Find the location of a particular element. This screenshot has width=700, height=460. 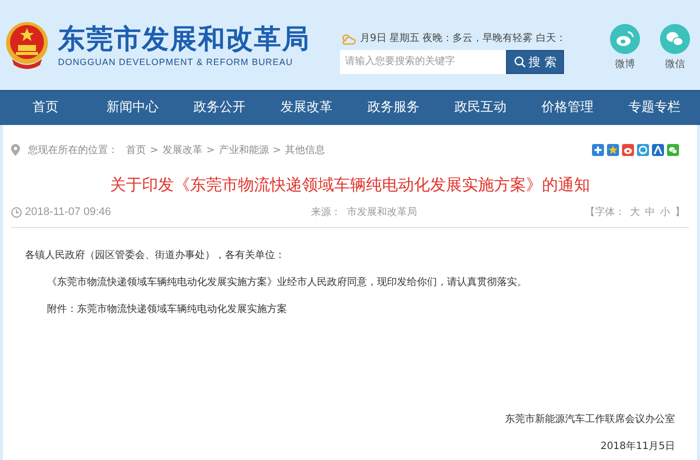

plus-icon is located at coordinates (598, 150).